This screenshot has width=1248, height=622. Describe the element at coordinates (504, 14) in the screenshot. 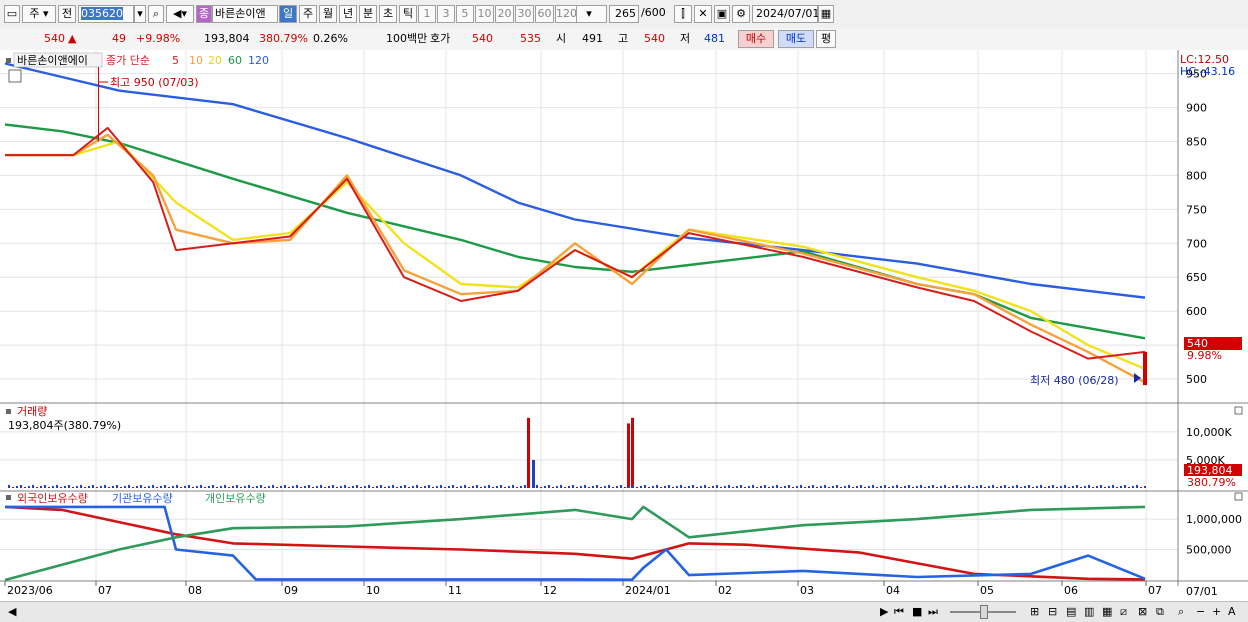

I see `interval-tab-4: 20` at that location.